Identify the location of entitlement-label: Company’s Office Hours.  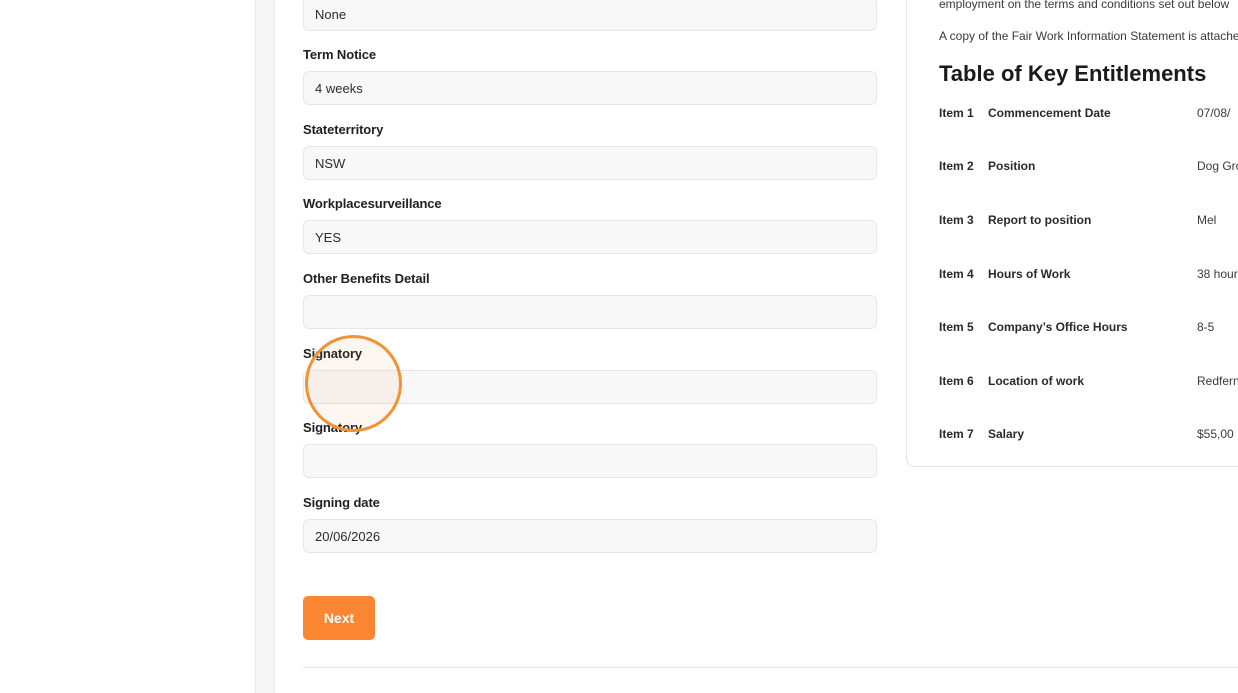
(1058, 327).